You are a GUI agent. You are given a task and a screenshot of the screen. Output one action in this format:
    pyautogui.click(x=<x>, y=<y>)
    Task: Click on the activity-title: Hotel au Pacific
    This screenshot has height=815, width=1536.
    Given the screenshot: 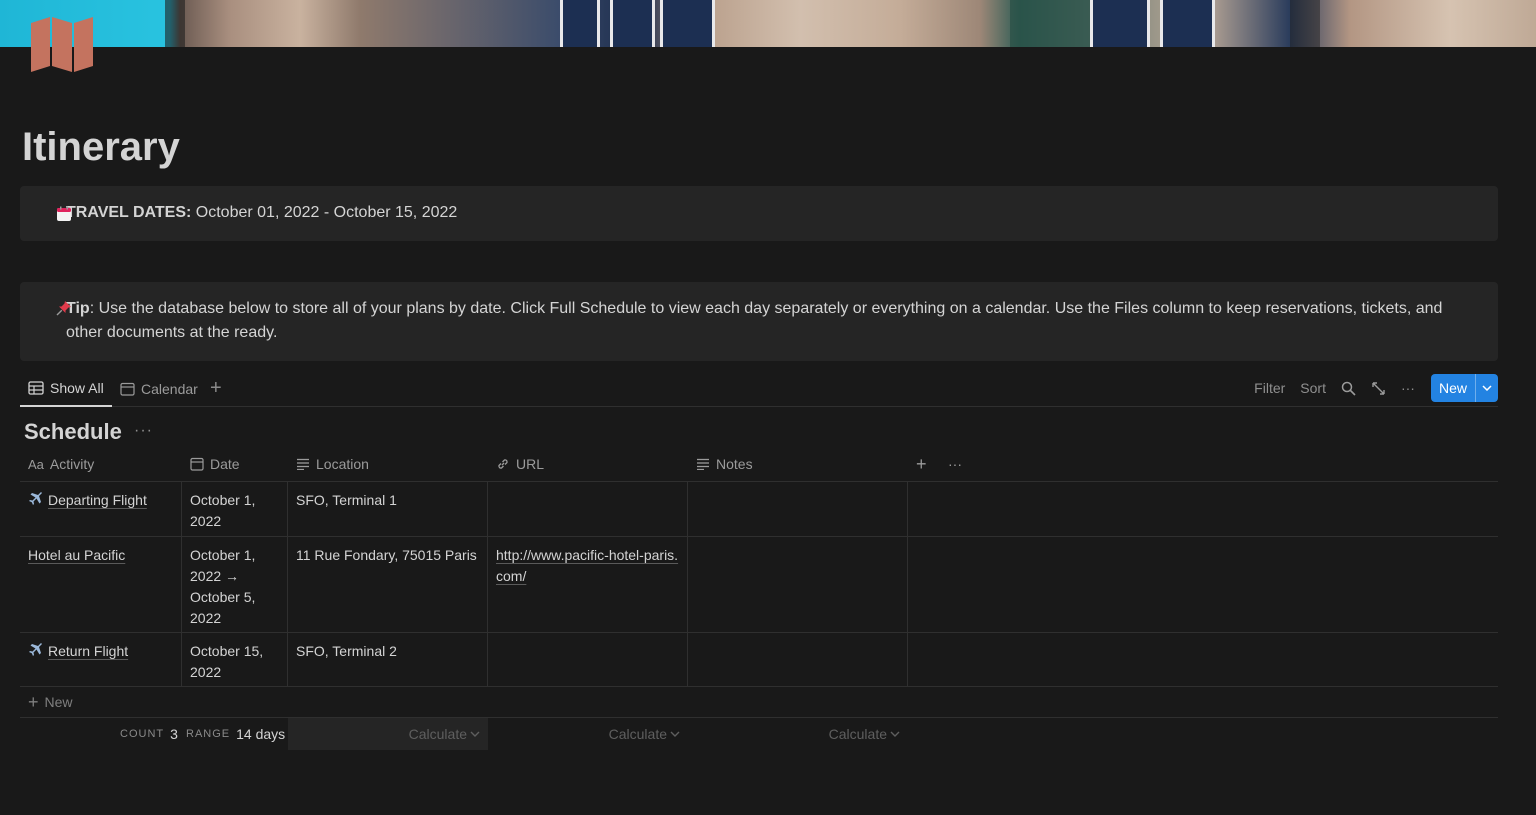 What is the action you would take?
    pyautogui.click(x=76, y=555)
    